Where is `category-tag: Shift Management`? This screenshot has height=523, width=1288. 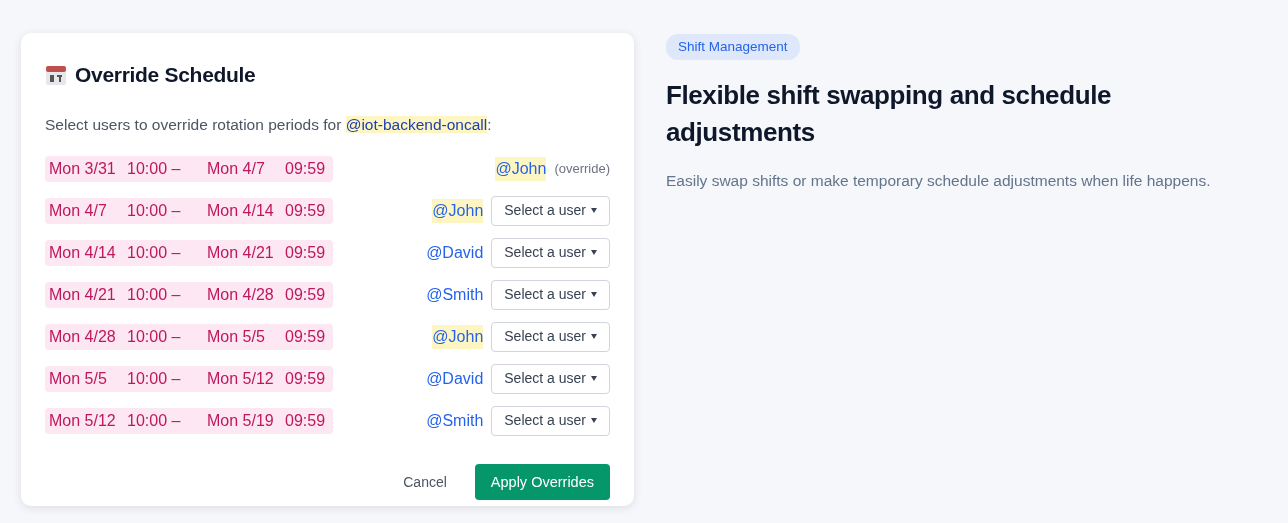 category-tag: Shift Management is located at coordinates (733, 47).